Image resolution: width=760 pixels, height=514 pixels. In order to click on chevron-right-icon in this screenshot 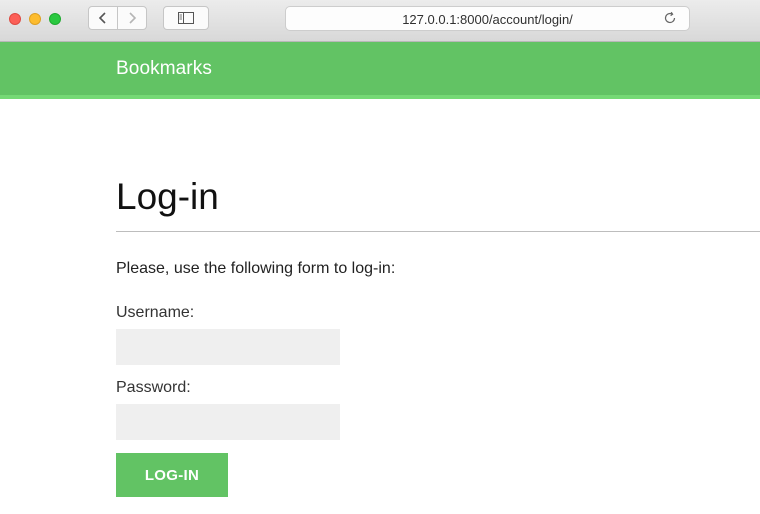, I will do `click(133, 18)`.